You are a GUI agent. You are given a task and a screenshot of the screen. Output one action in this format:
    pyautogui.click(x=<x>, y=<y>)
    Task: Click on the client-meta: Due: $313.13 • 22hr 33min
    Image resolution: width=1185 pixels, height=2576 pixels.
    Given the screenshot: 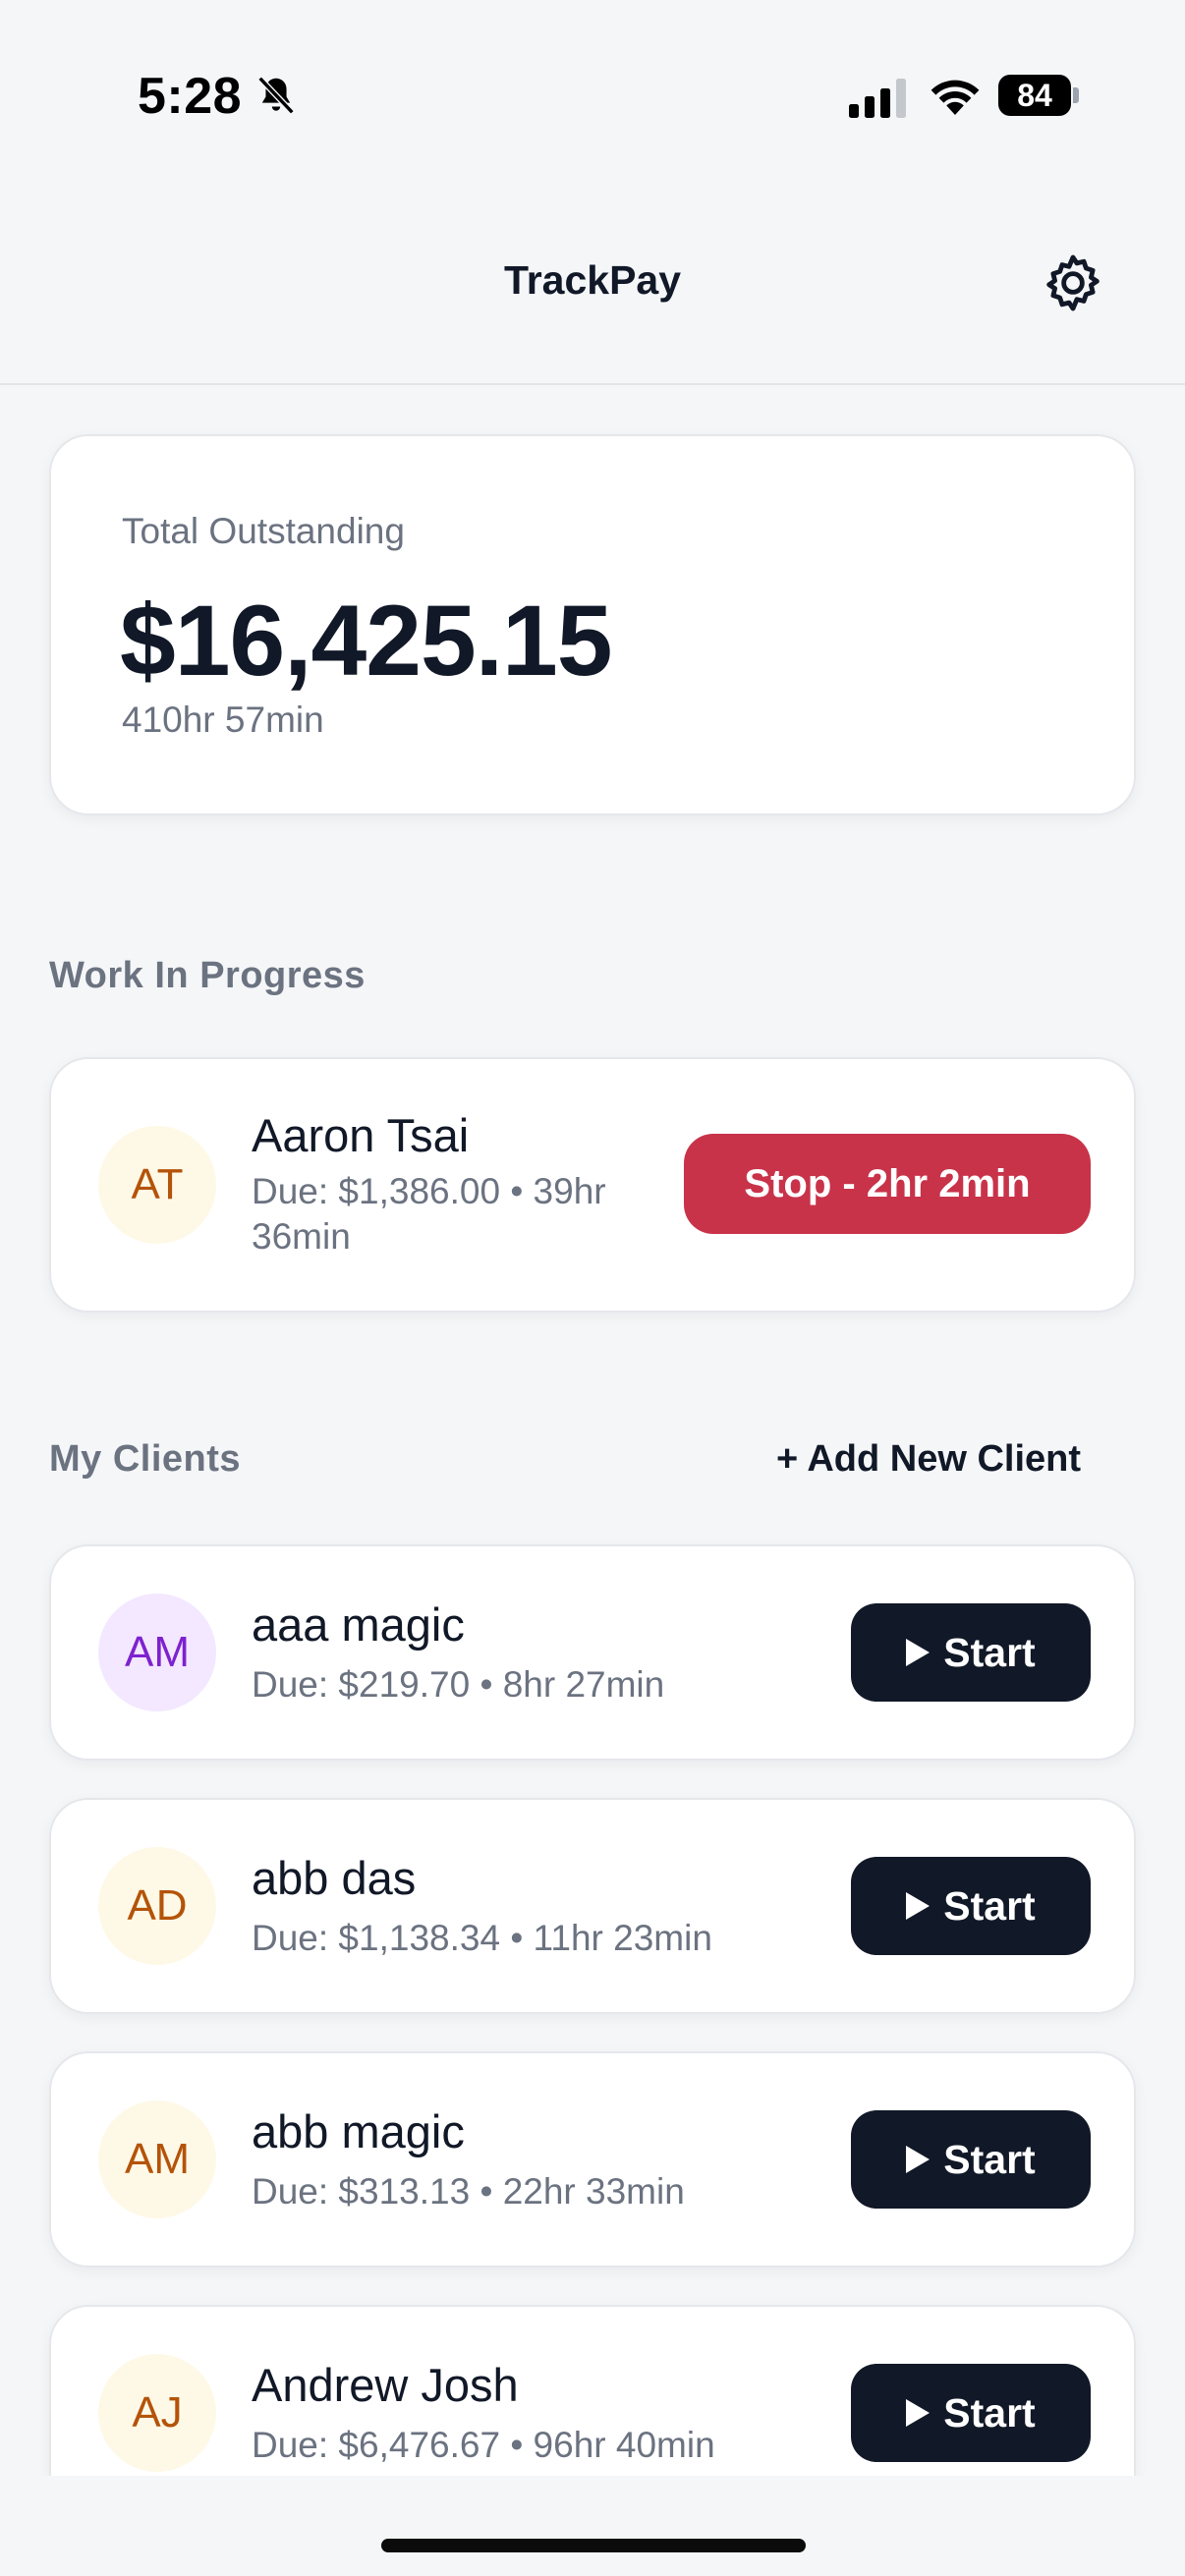 What is the action you would take?
    pyautogui.click(x=469, y=2191)
    